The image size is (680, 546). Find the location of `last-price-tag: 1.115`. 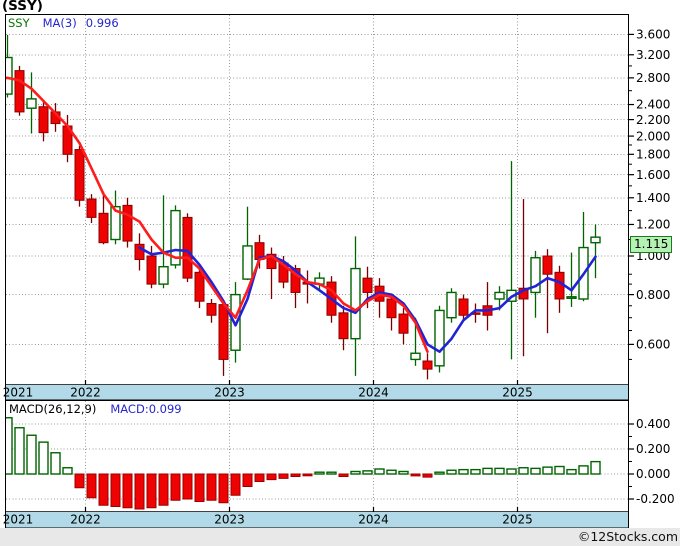

last-price-tag: 1.115 is located at coordinates (651, 244).